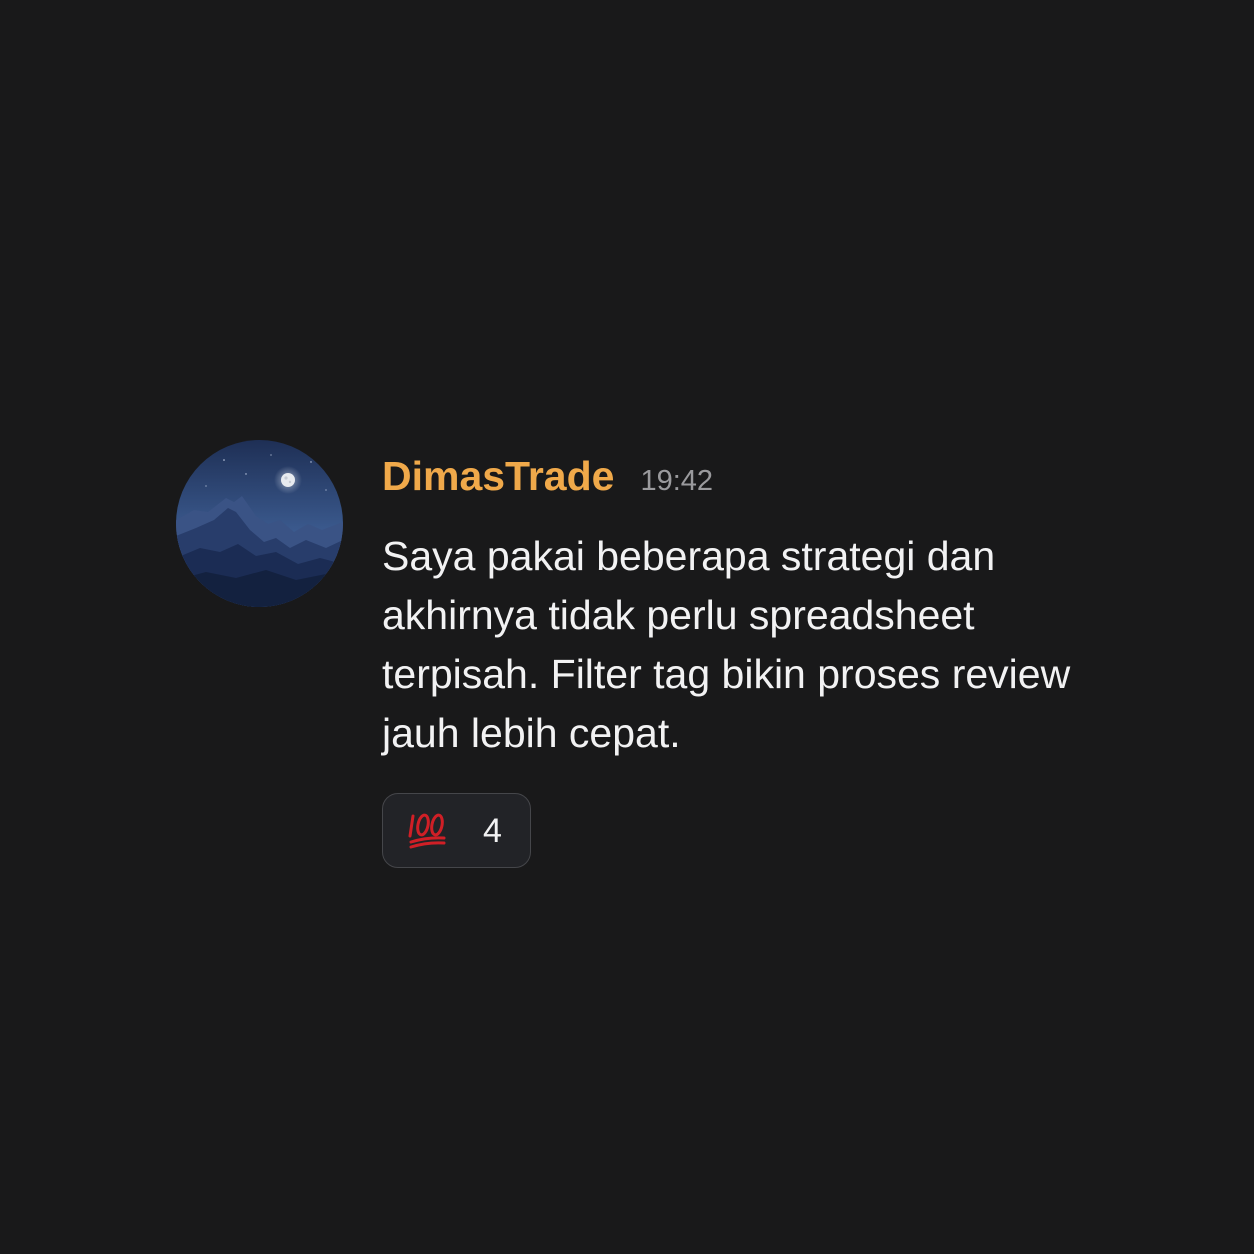 The height and width of the screenshot is (1254, 1254). I want to click on timestamp: 19:42, so click(677, 481).